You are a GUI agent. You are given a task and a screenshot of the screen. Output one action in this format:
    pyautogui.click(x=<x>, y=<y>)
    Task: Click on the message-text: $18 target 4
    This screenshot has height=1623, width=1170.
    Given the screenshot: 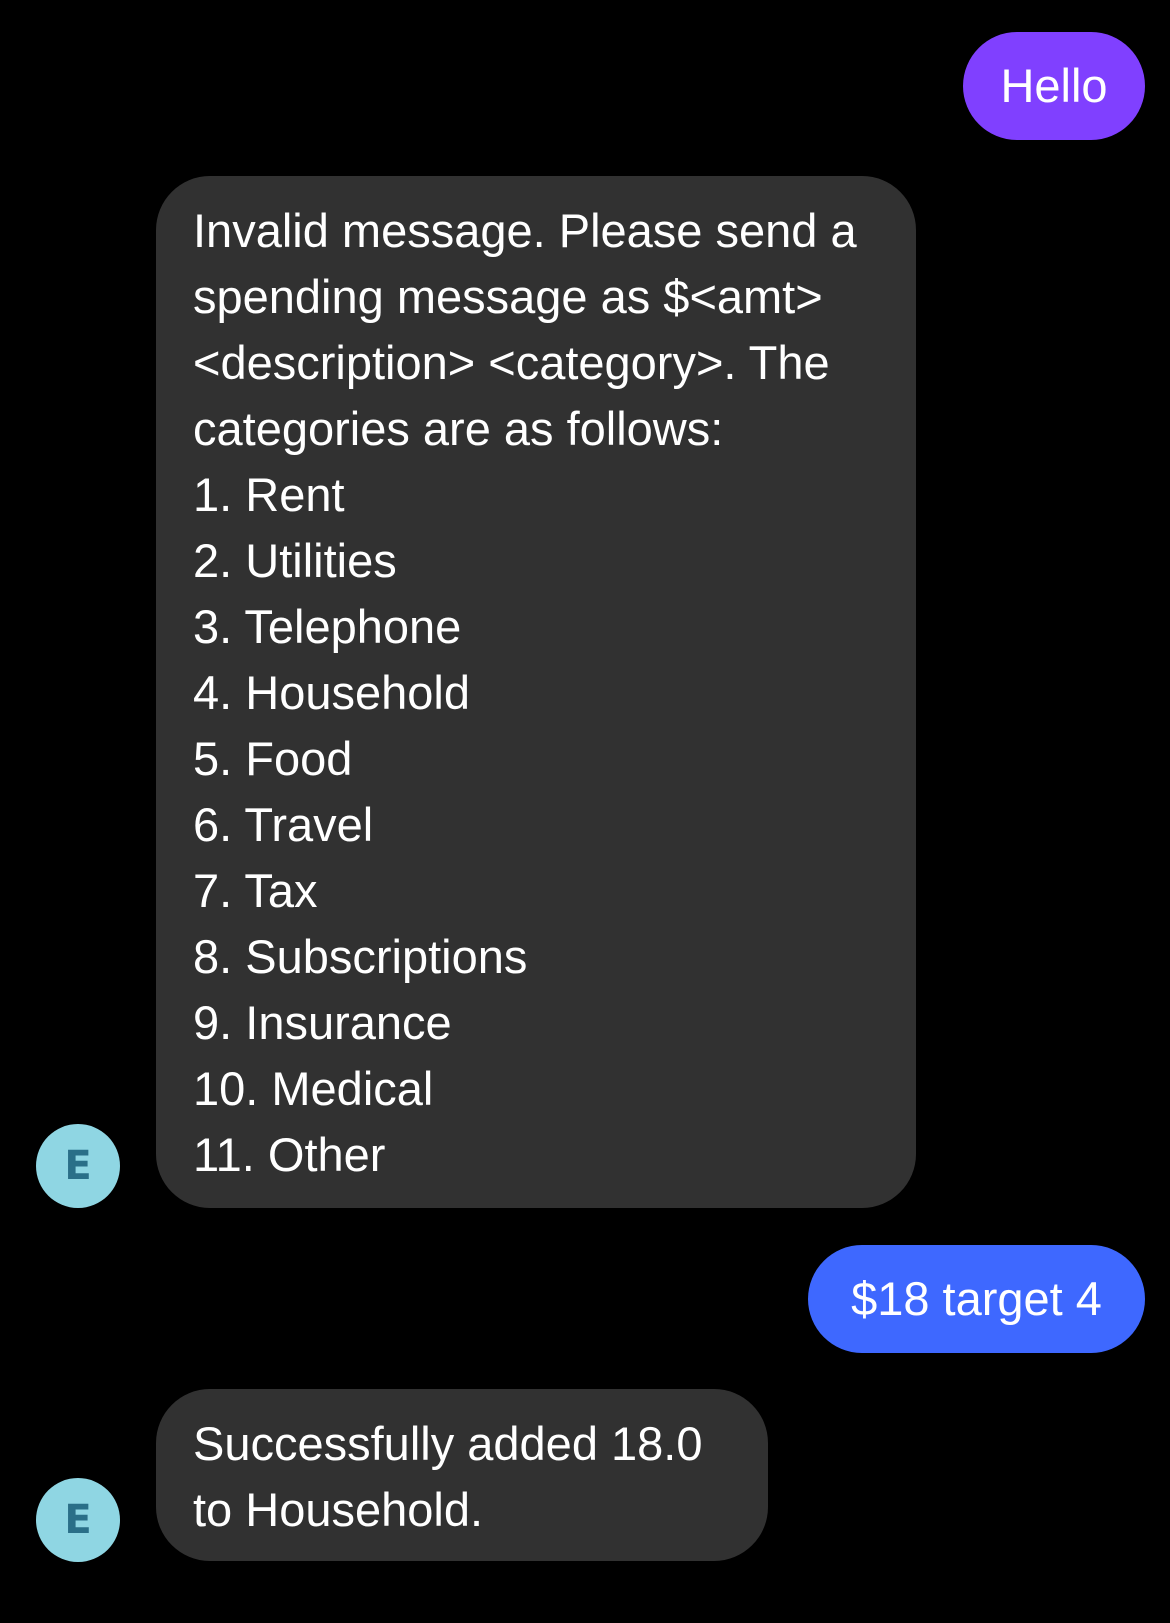 What is the action you would take?
    pyautogui.click(x=976, y=1298)
    